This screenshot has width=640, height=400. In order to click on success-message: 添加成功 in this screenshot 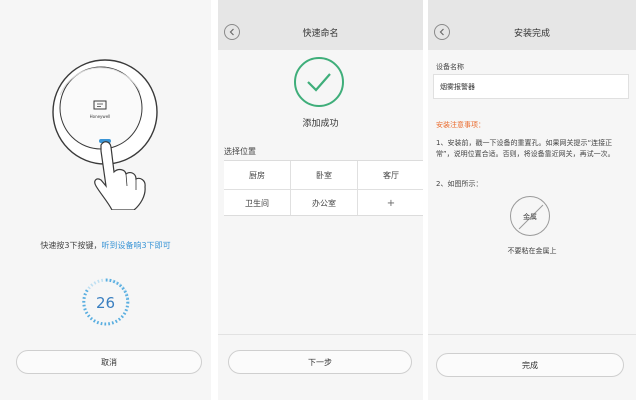, I will do `click(320, 124)`.